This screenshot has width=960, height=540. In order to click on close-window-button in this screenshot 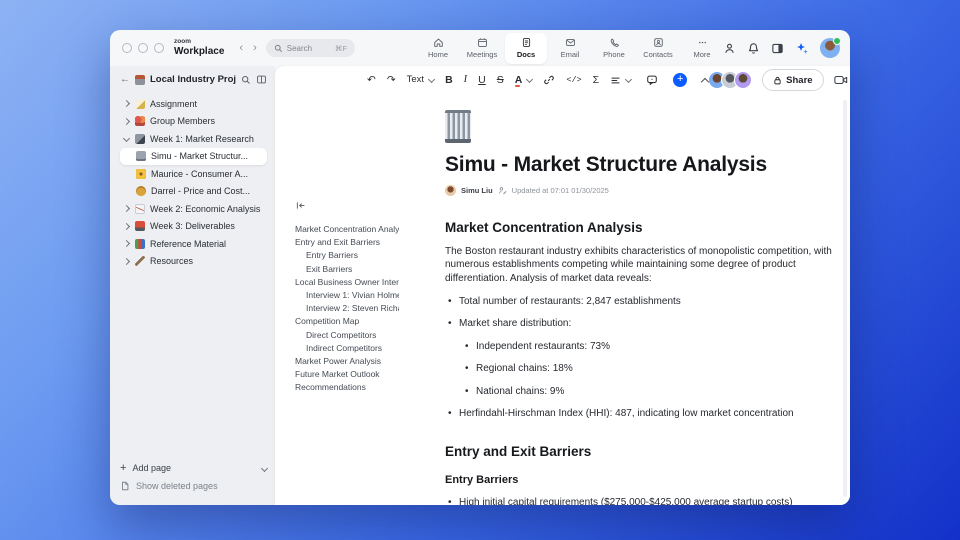, I will do `click(127, 48)`.